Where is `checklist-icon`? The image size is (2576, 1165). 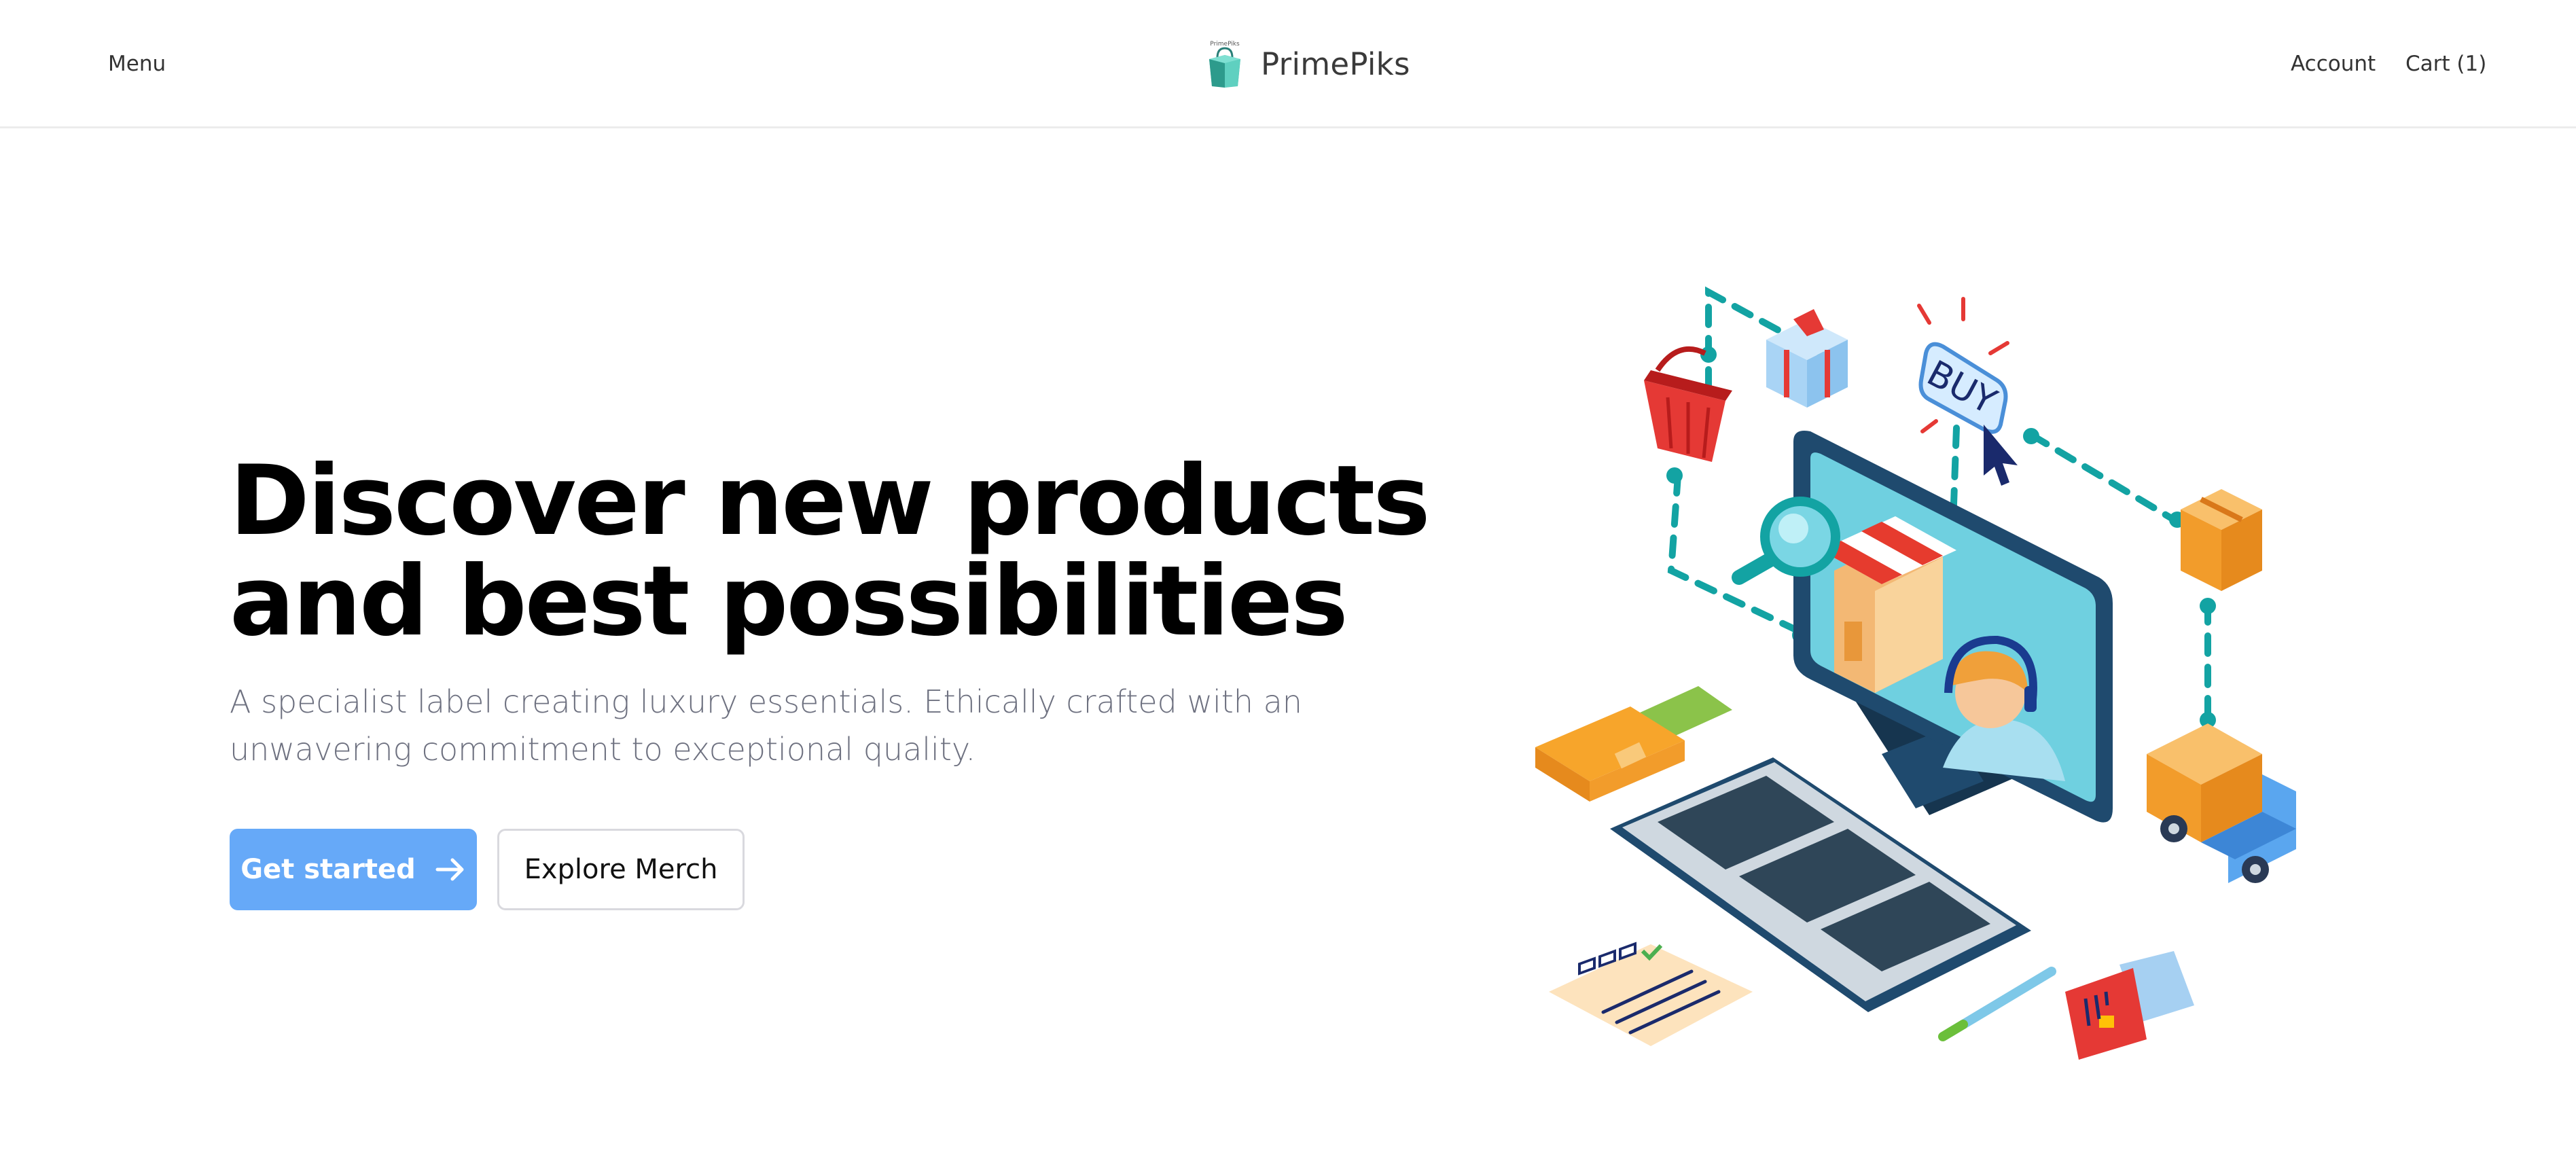 checklist-icon is located at coordinates (1651, 994).